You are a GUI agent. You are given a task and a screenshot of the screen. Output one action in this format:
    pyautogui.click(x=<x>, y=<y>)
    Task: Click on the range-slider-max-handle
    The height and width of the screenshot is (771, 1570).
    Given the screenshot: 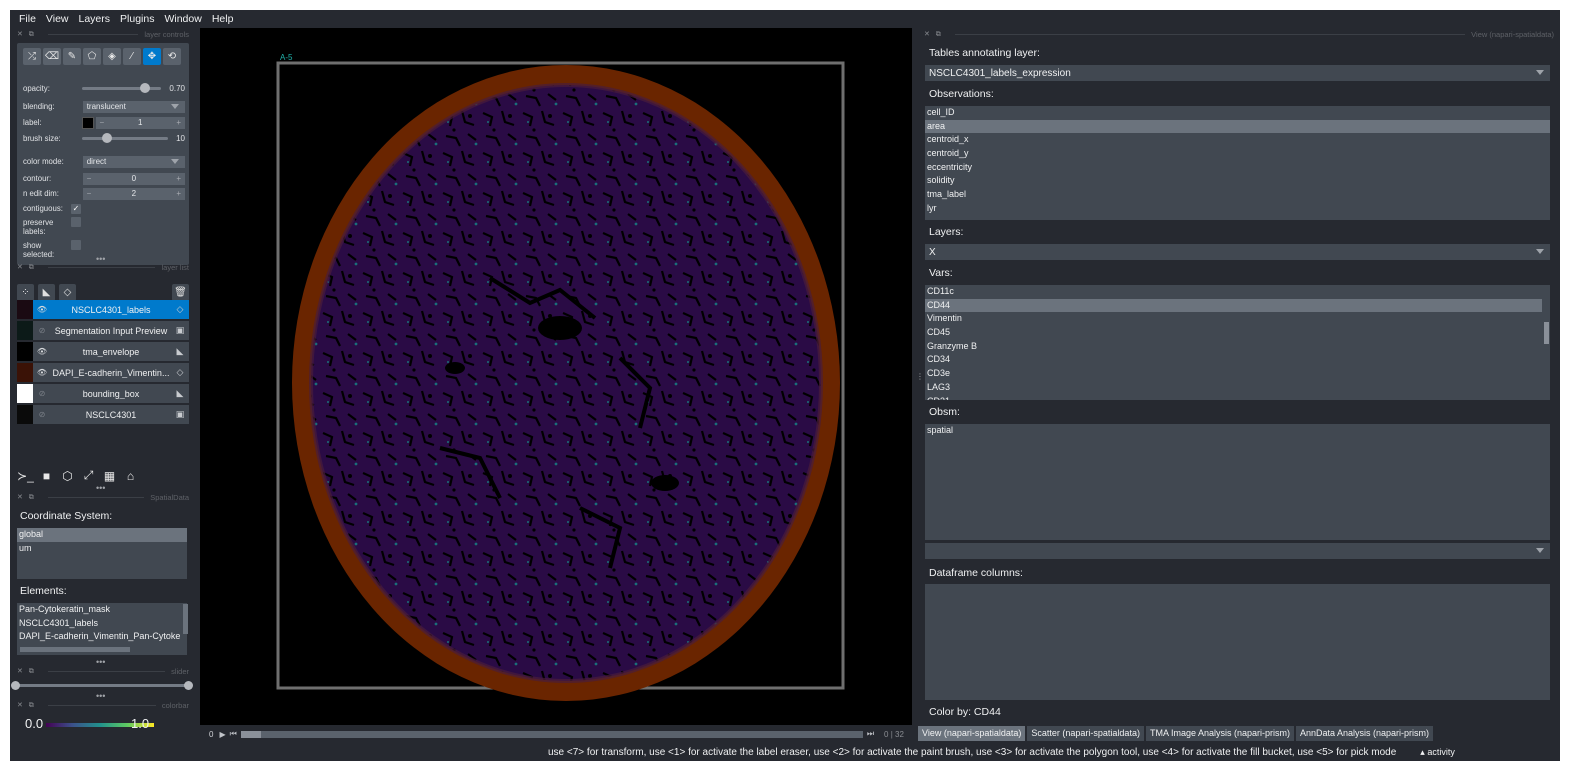 What is the action you would take?
    pyautogui.click(x=188, y=685)
    